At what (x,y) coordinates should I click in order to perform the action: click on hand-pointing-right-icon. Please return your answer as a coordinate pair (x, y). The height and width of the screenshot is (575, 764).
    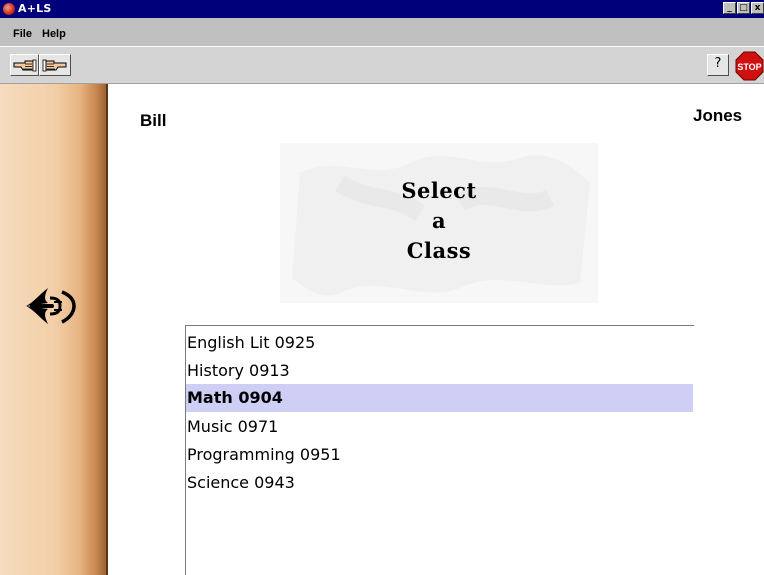
    Looking at the image, I should click on (54, 65).